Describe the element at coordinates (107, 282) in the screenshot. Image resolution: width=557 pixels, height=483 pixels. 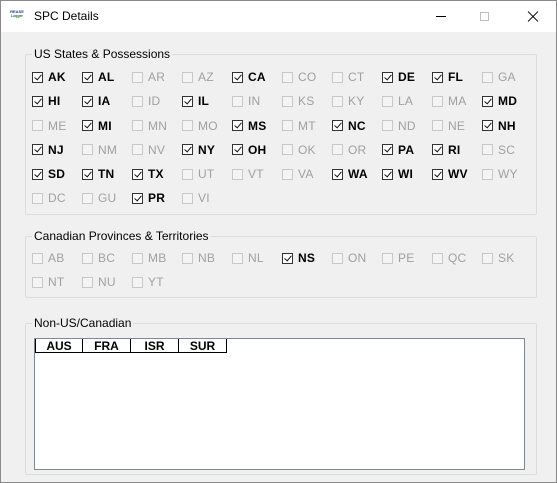
I see `checkbox-label: NU` at that location.